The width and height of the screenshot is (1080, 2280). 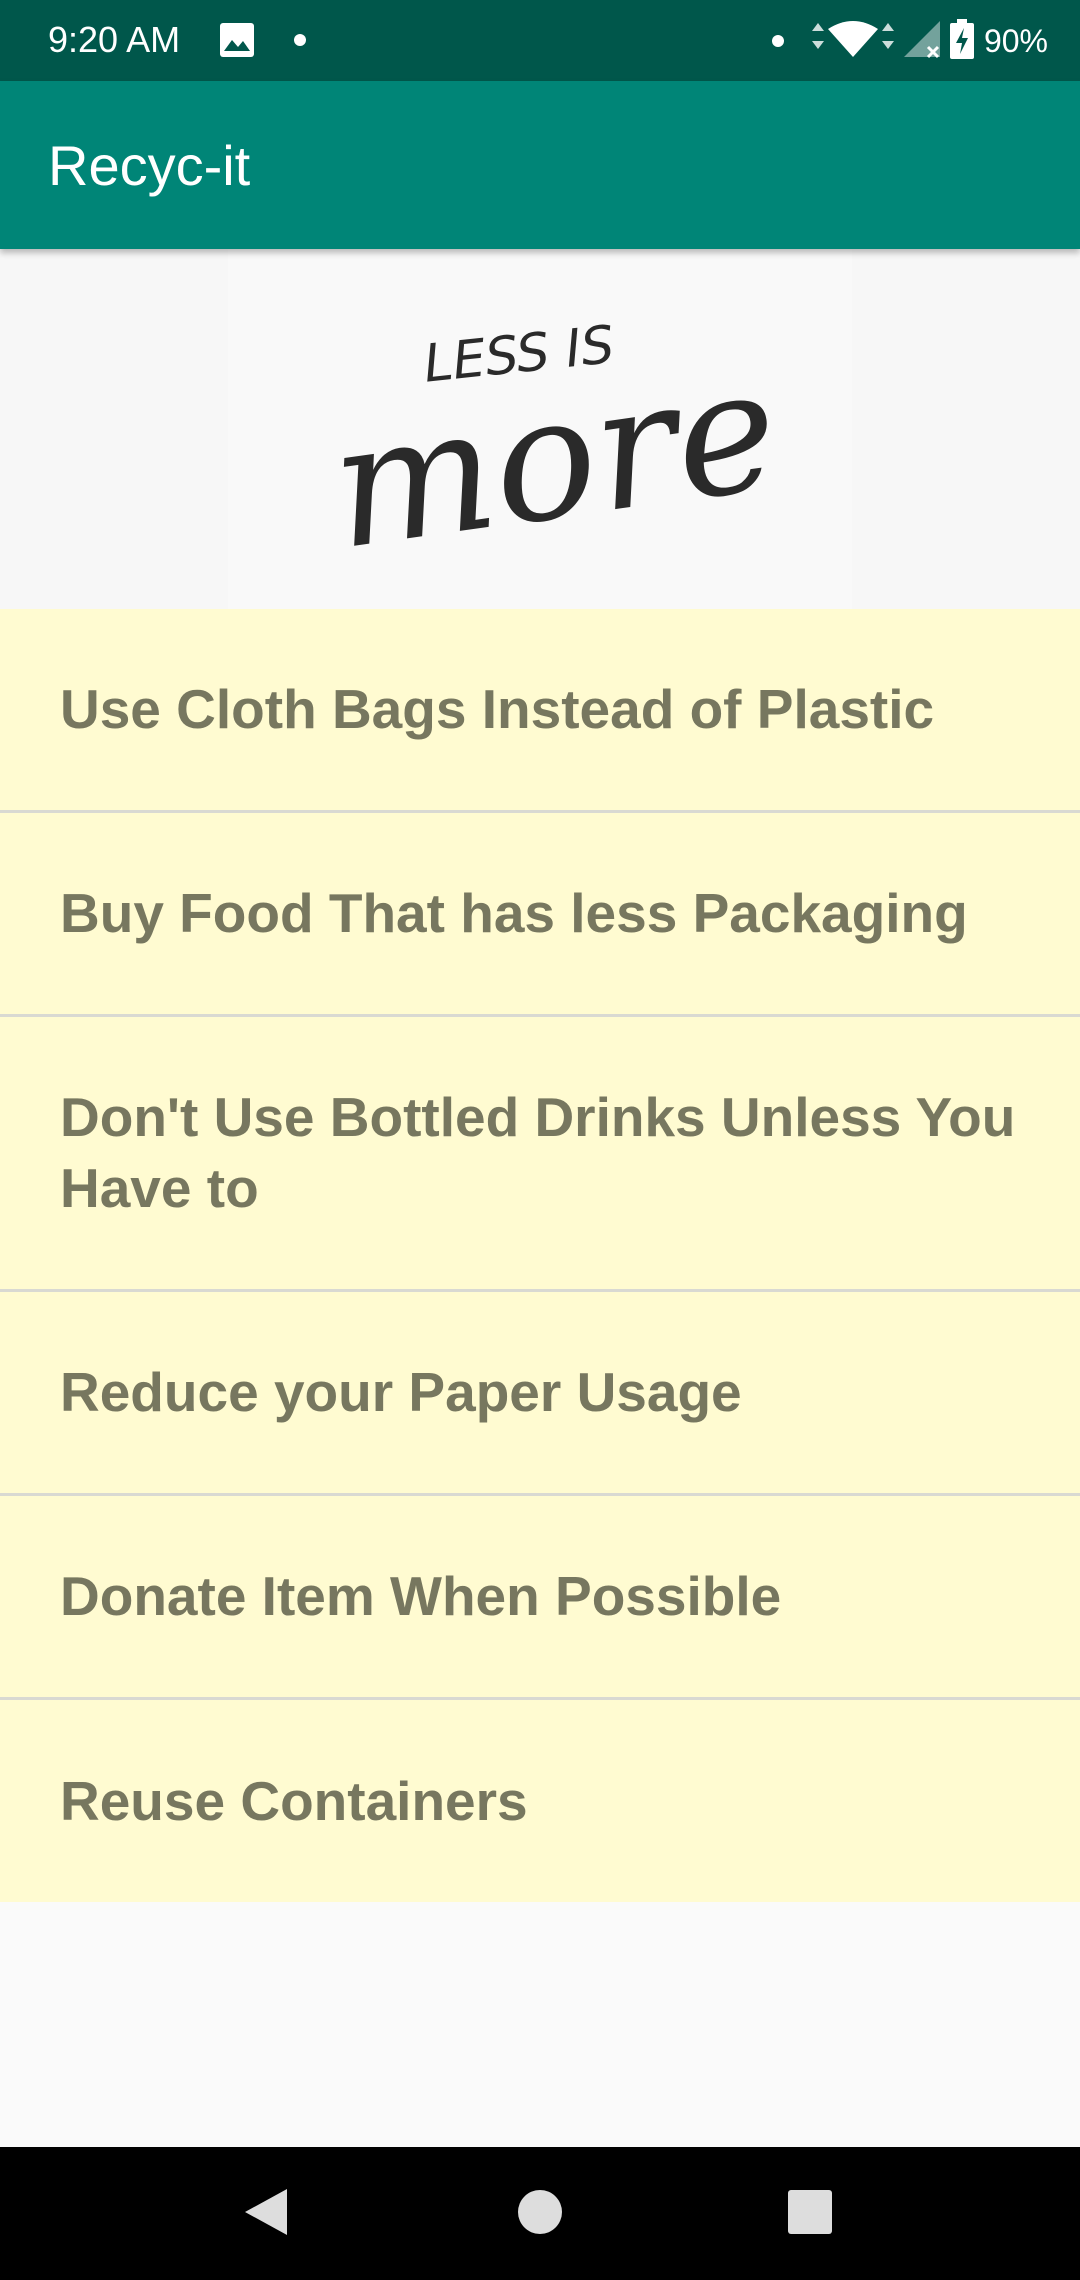 What do you see at coordinates (497, 709) in the screenshot?
I see `list-item-label: Use Cloth Bags Instead of Plastic` at bounding box center [497, 709].